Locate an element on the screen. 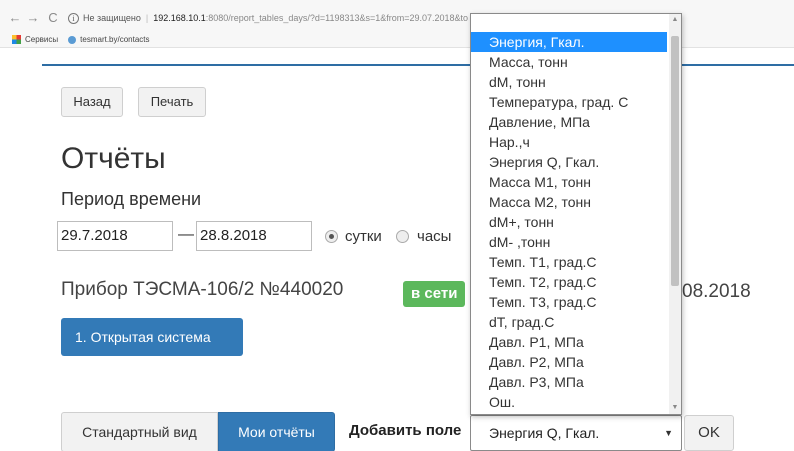 The image size is (794, 451). dropdown-option: Давл. Р3, МПа is located at coordinates (569, 382).